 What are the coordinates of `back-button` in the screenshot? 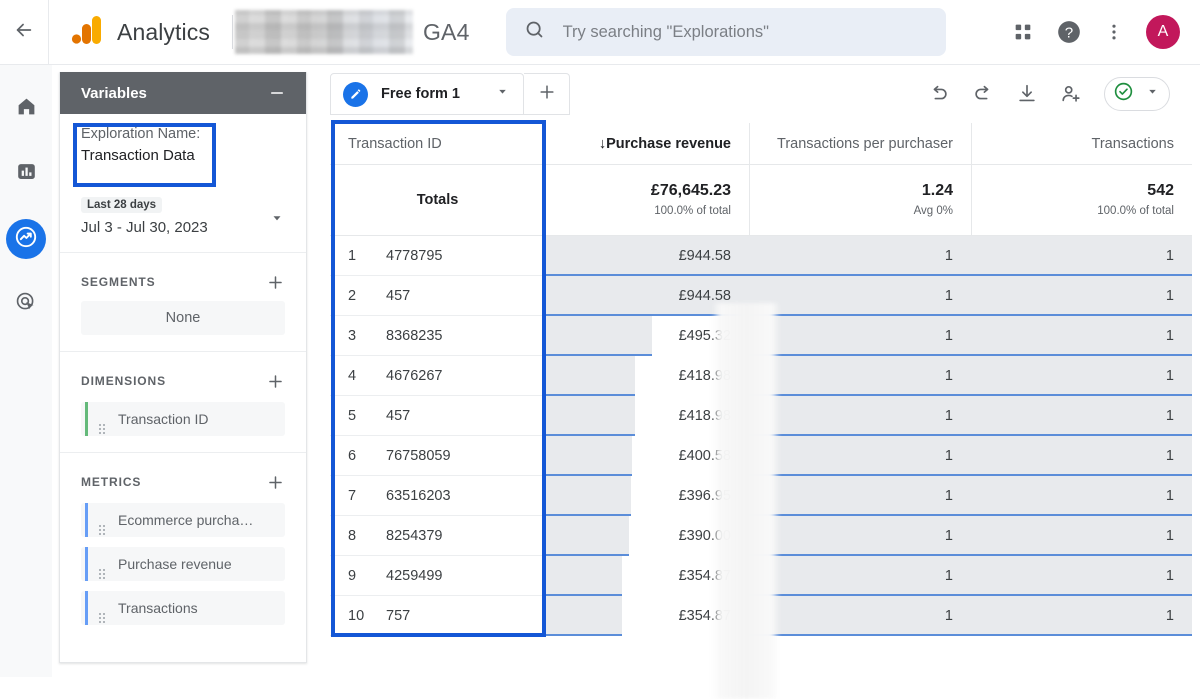 It's located at (24, 32).